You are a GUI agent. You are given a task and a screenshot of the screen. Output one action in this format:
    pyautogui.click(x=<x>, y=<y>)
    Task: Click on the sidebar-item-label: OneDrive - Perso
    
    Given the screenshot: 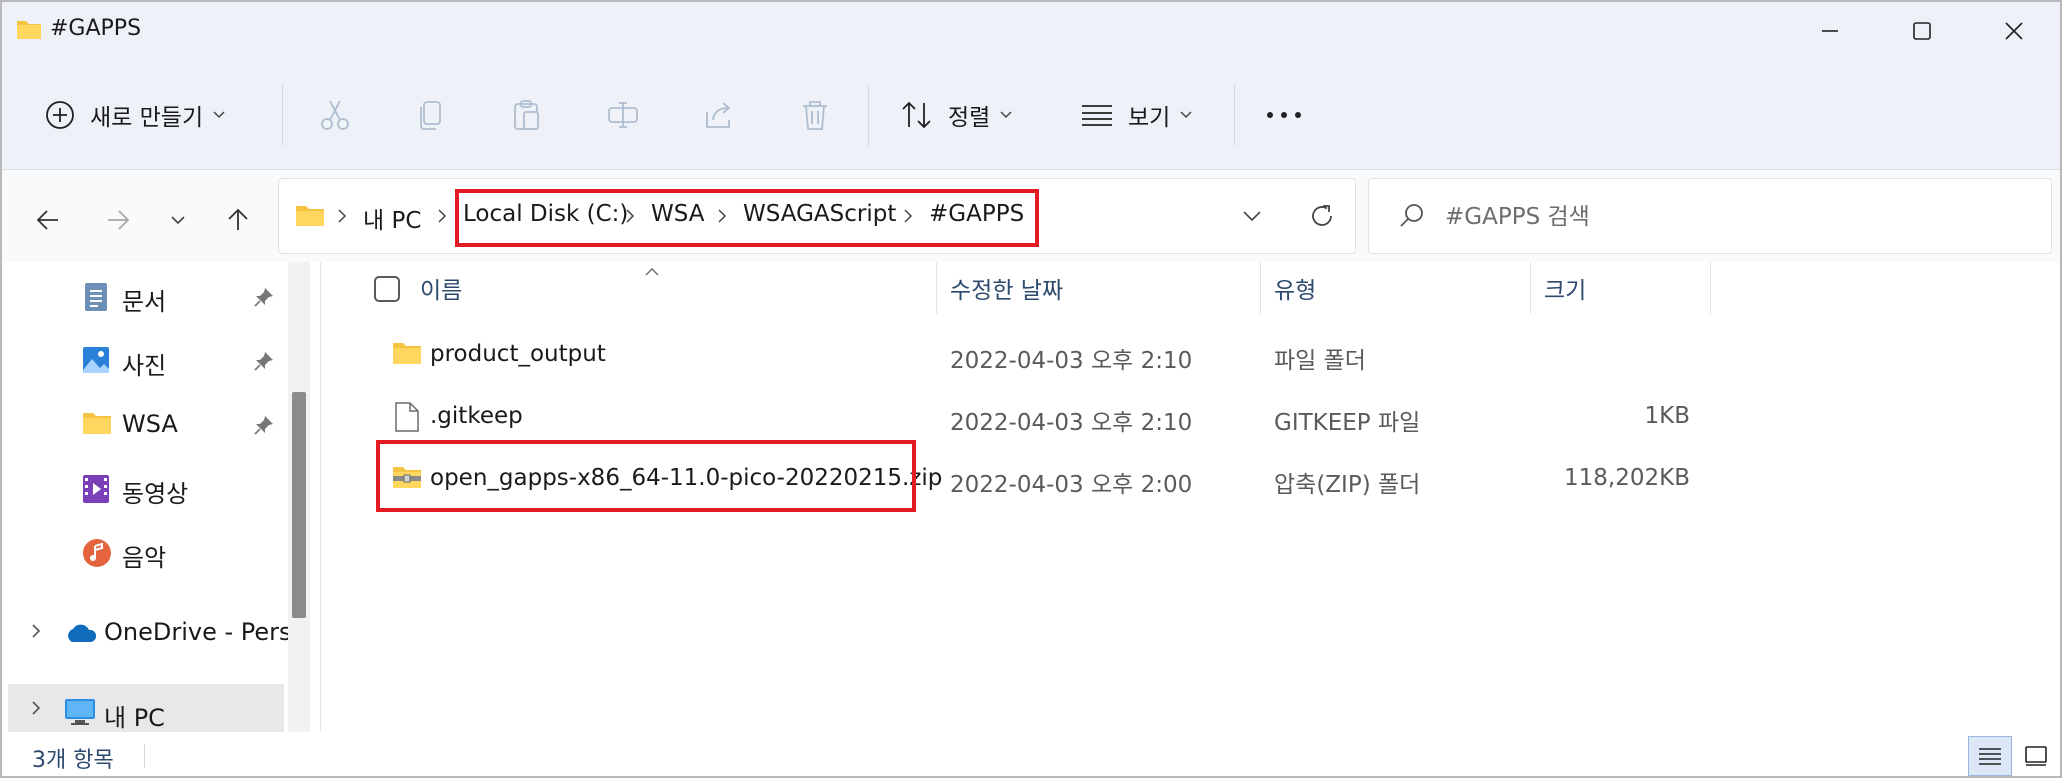 What is the action you would take?
    pyautogui.click(x=205, y=632)
    